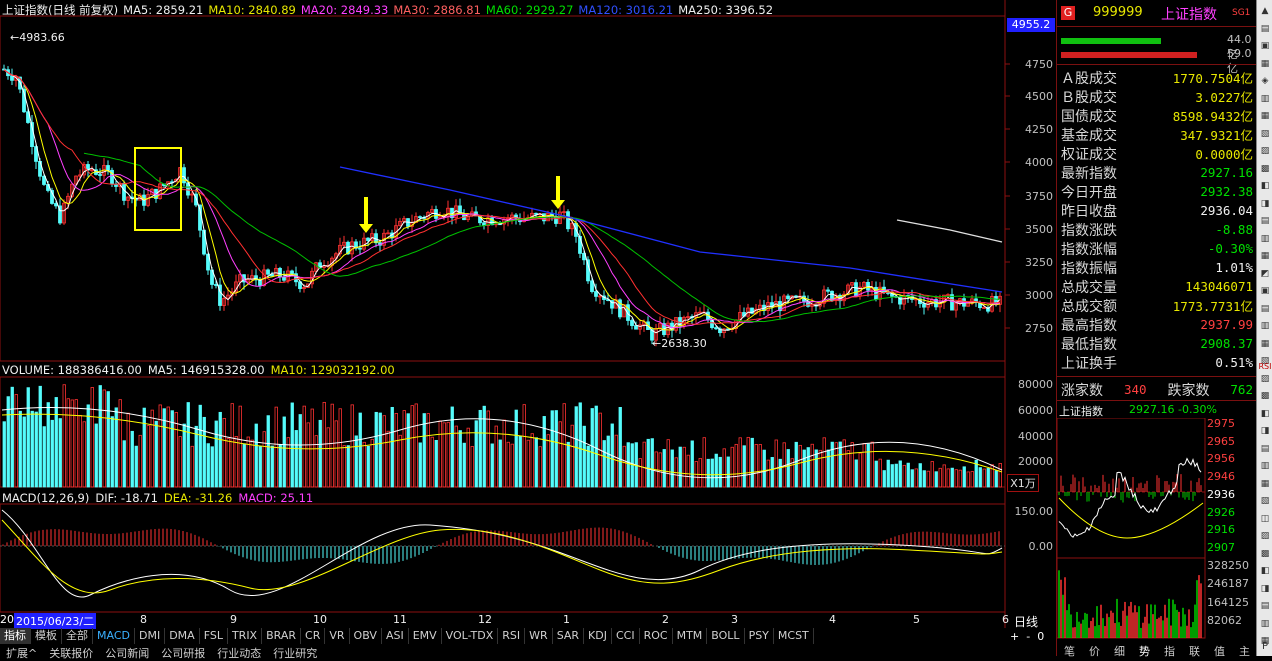 The width and height of the screenshot is (1272, 661). Describe the element at coordinates (794, 636) in the screenshot. I see `tab-mcst: MCST` at that location.